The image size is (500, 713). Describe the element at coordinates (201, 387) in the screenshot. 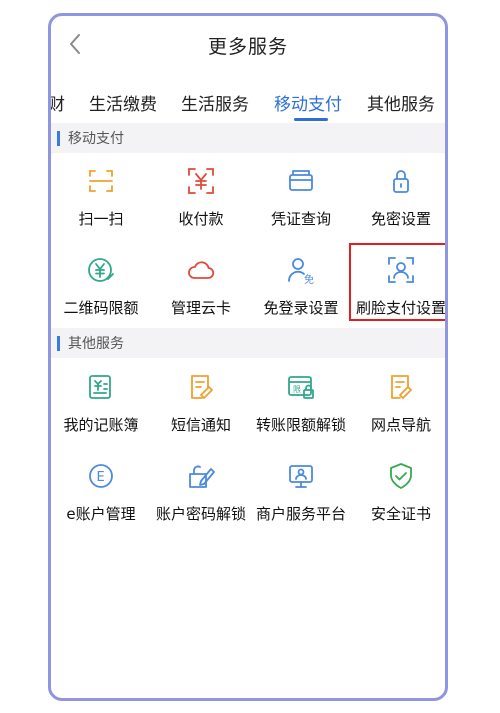

I see `sms-icon` at that location.